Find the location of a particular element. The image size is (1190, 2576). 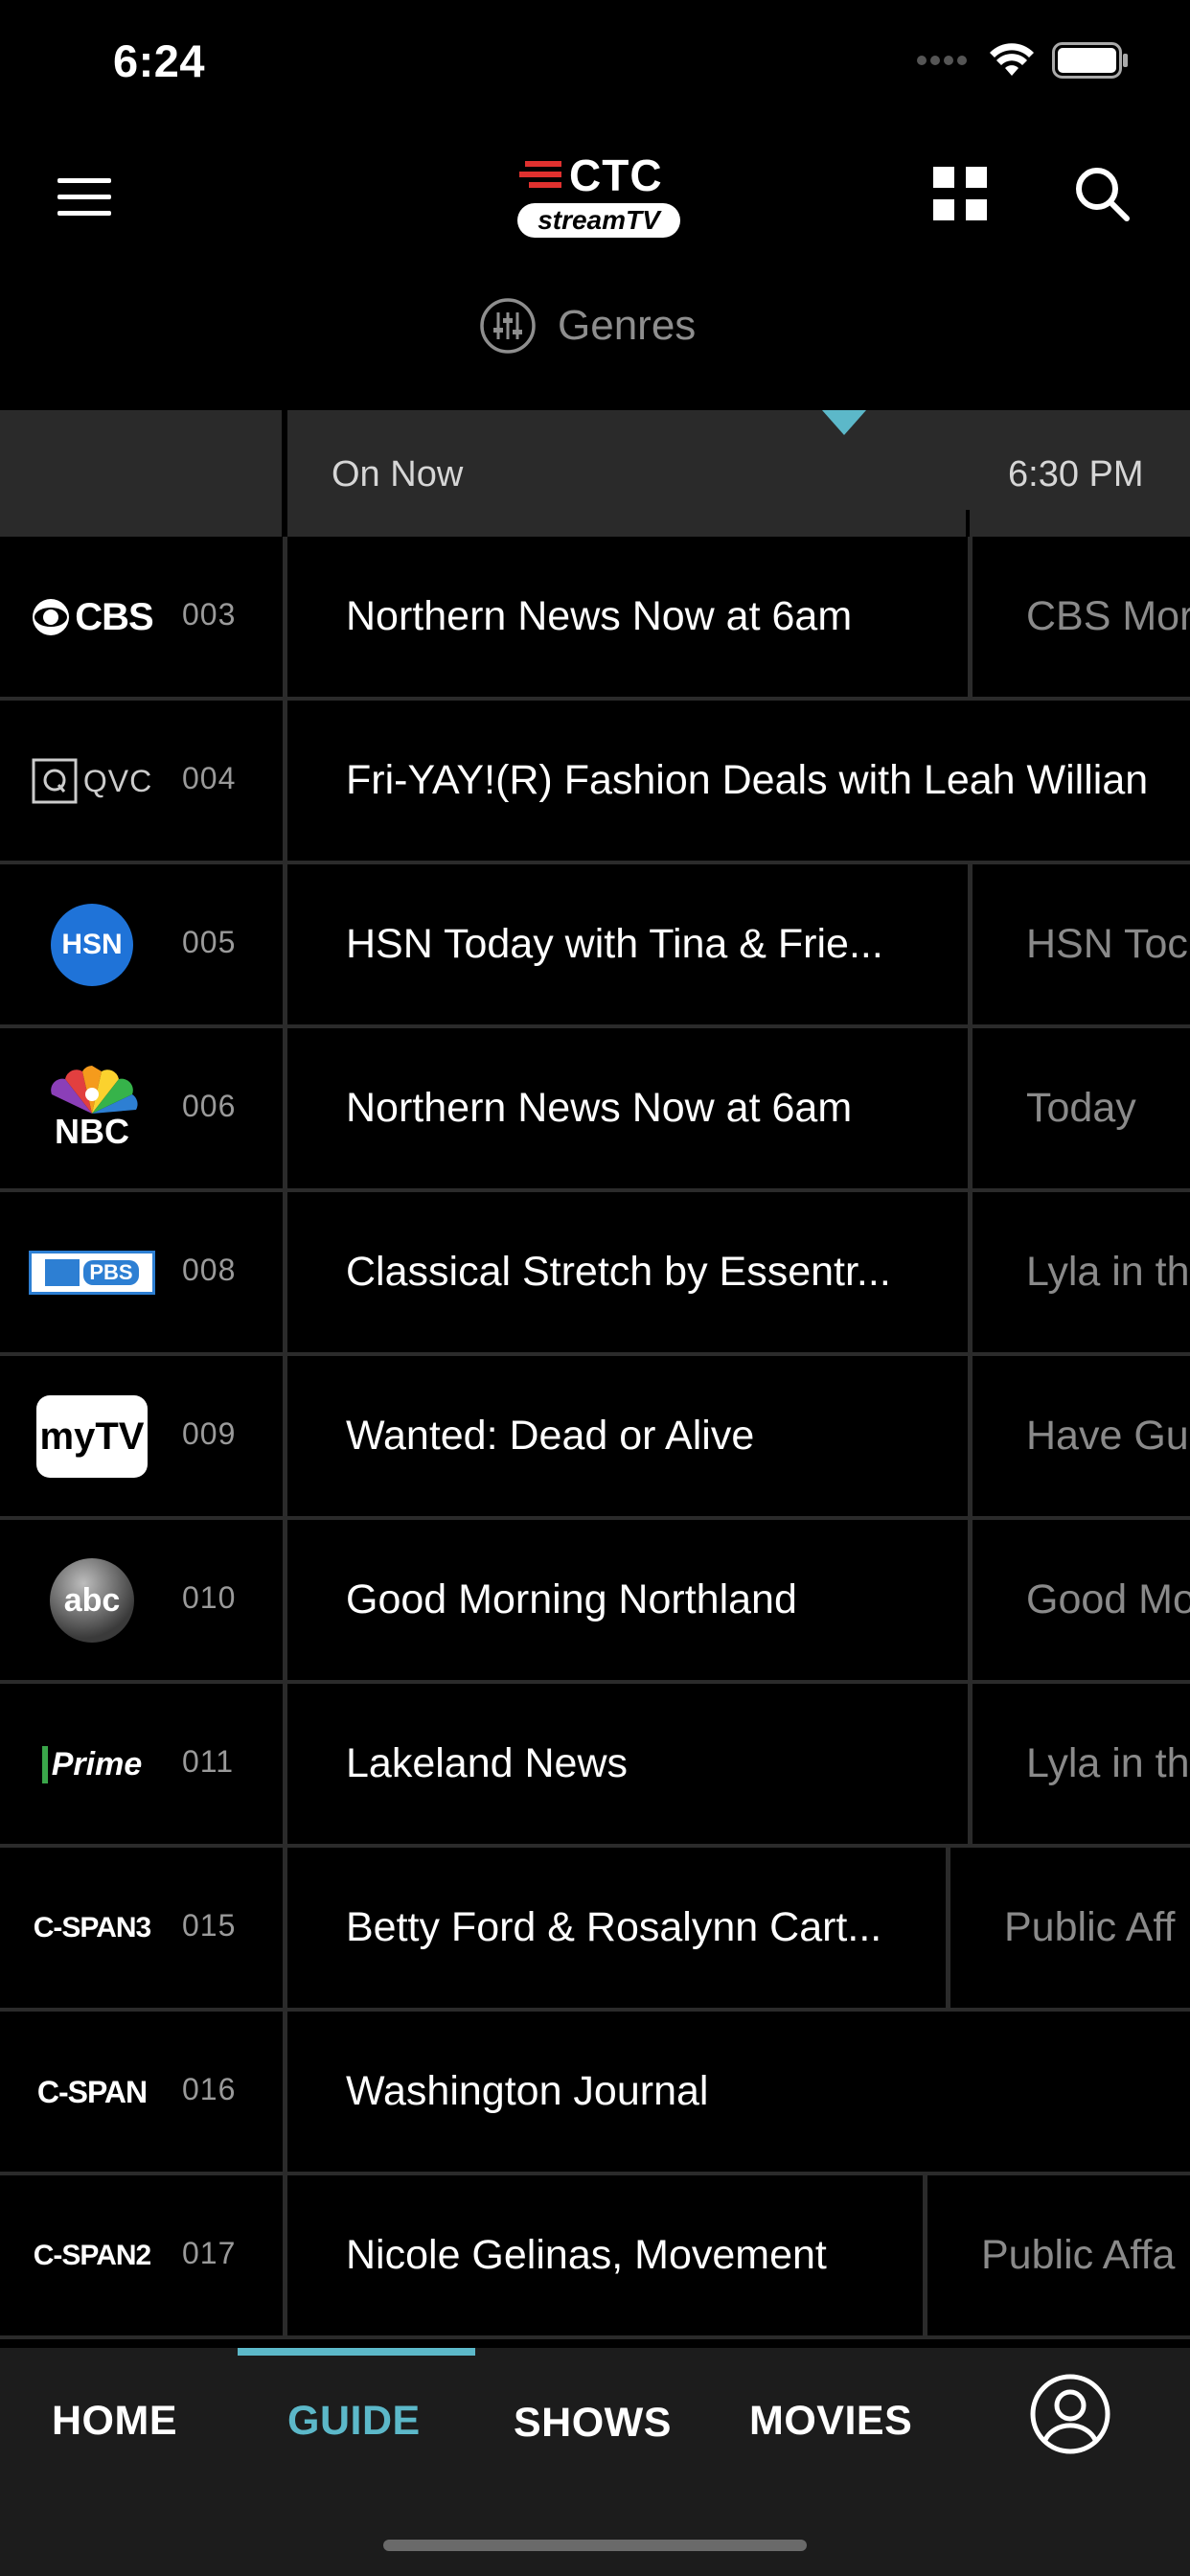

cbs-logo-icon: CBS is located at coordinates (92, 617).